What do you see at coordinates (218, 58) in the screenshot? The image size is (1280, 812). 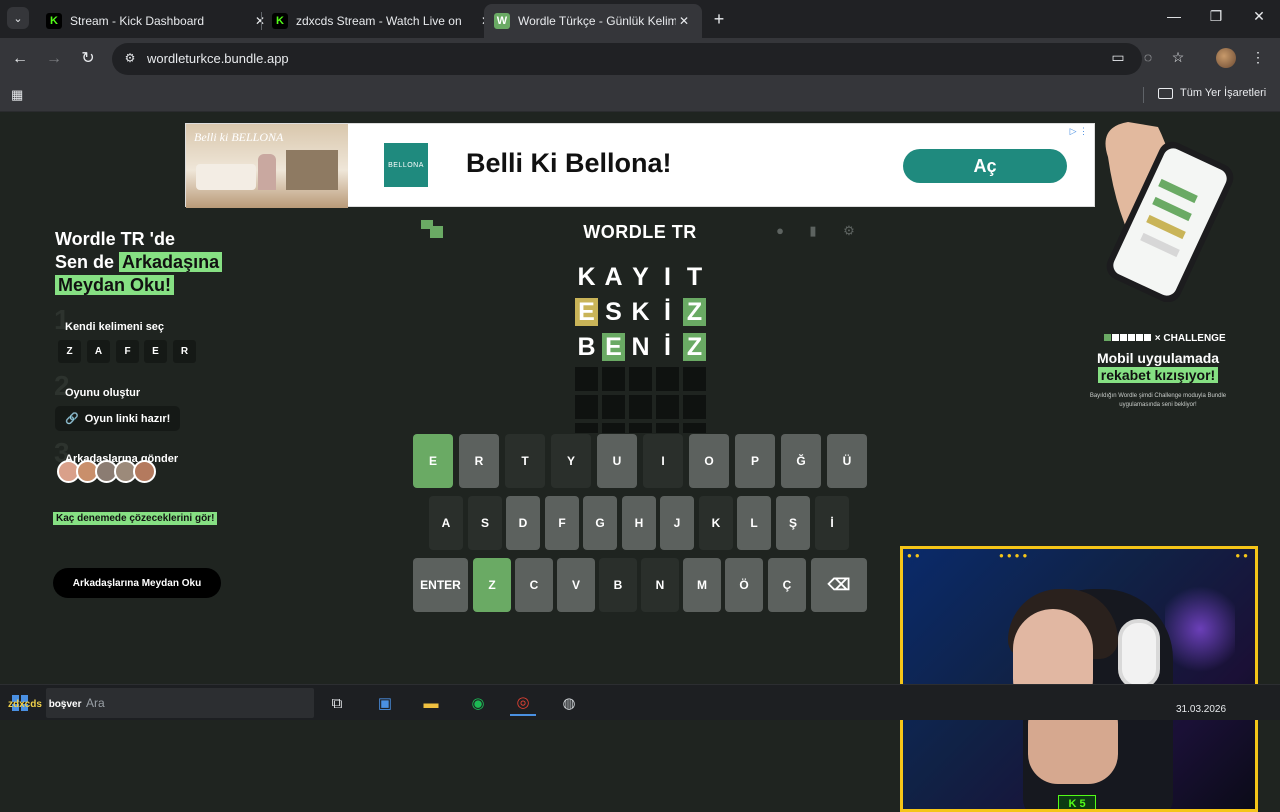 I see `url-text: wordleturkce.bundle.app` at bounding box center [218, 58].